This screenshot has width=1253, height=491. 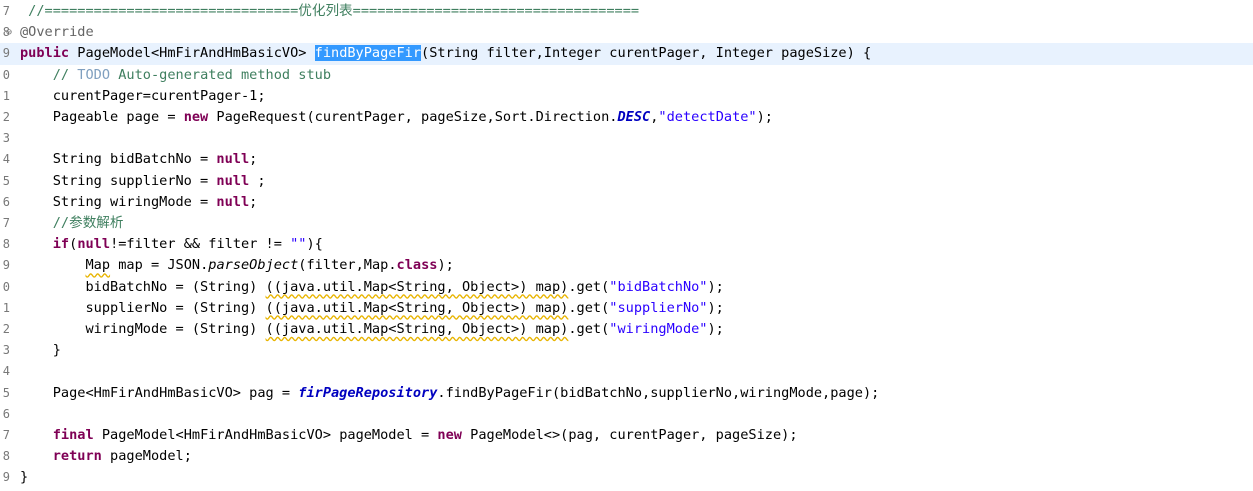 What do you see at coordinates (368, 392) in the screenshot?
I see `code-token: firPageRepository` at bounding box center [368, 392].